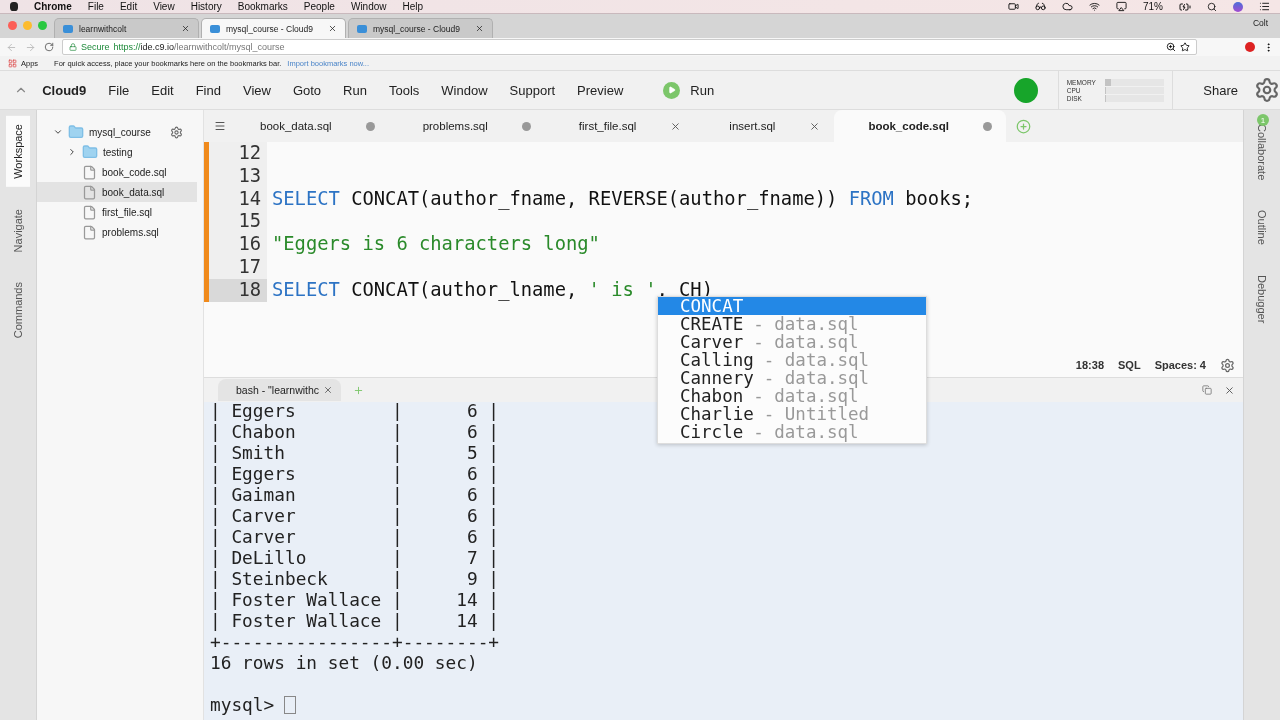  Describe the element at coordinates (1129, 365) in the screenshot. I see `language-mode: SQL` at that location.